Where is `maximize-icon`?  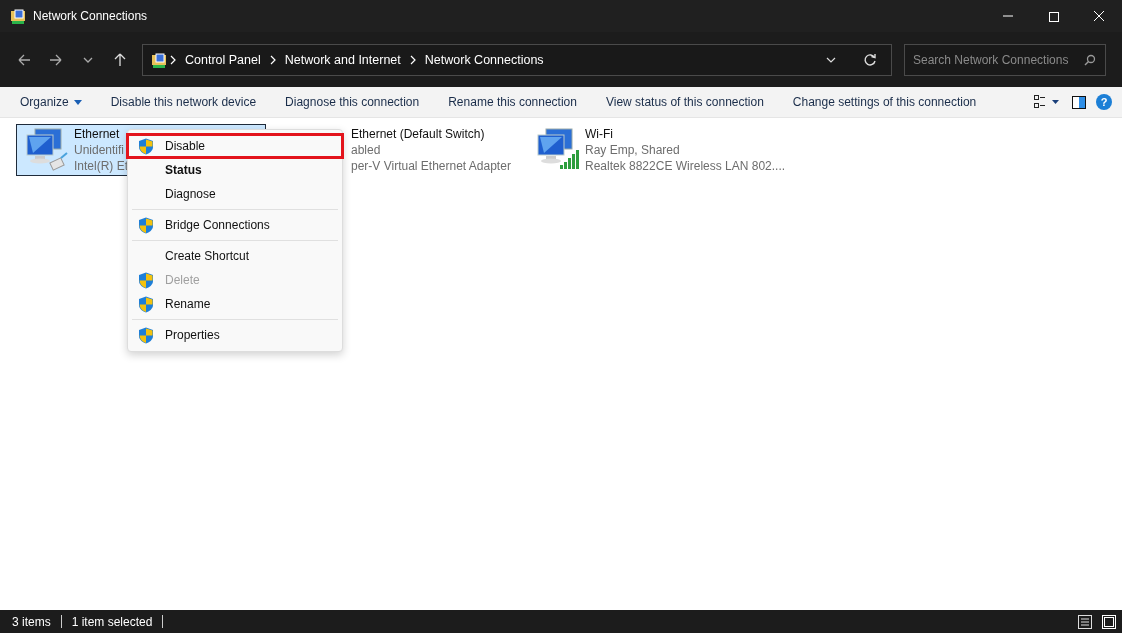 maximize-icon is located at coordinates (1053, 16).